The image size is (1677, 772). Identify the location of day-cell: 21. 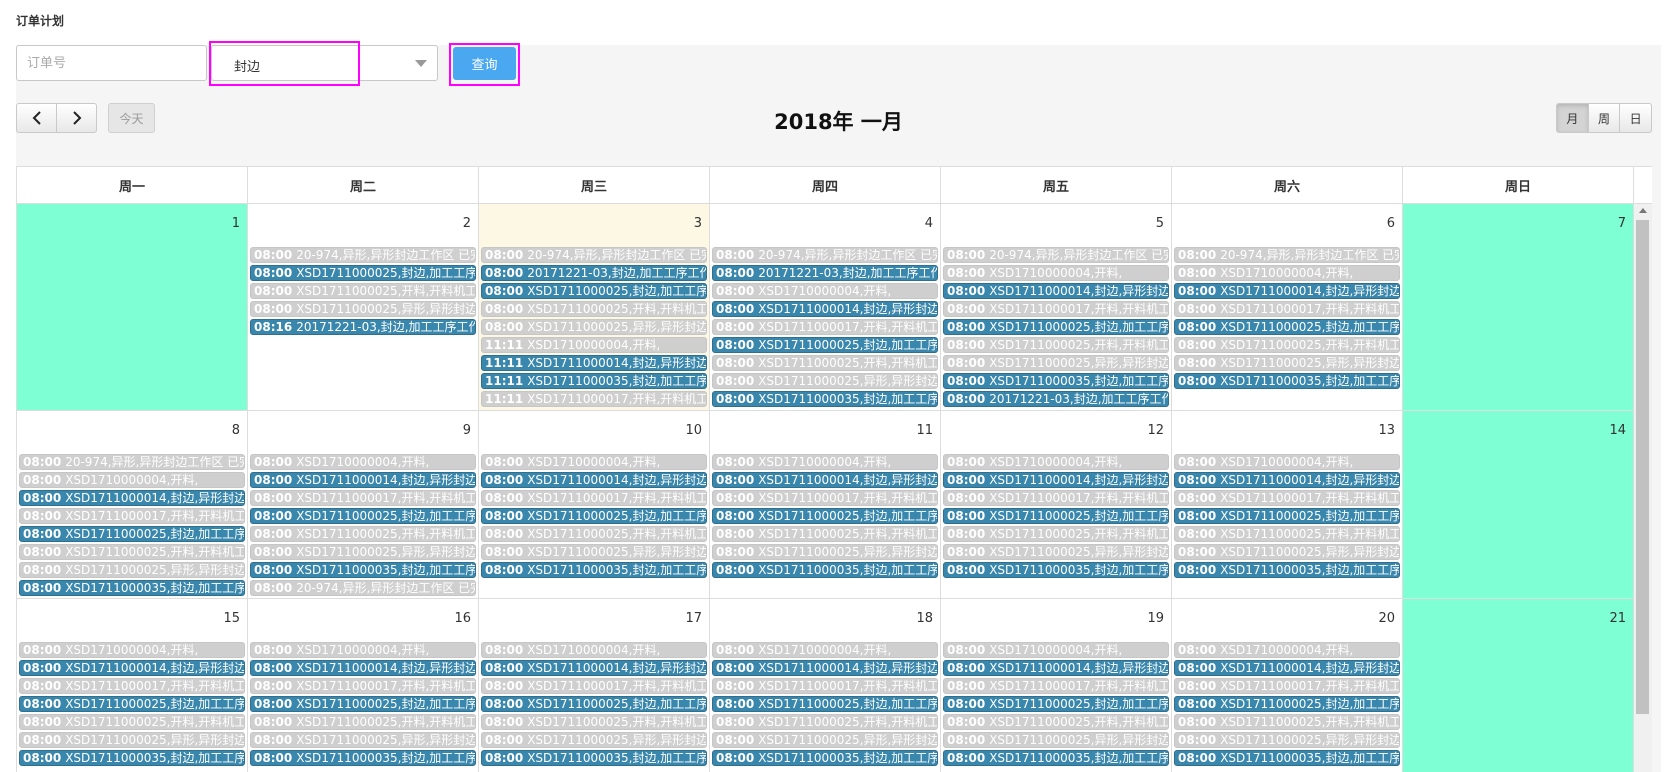
(1518, 685).